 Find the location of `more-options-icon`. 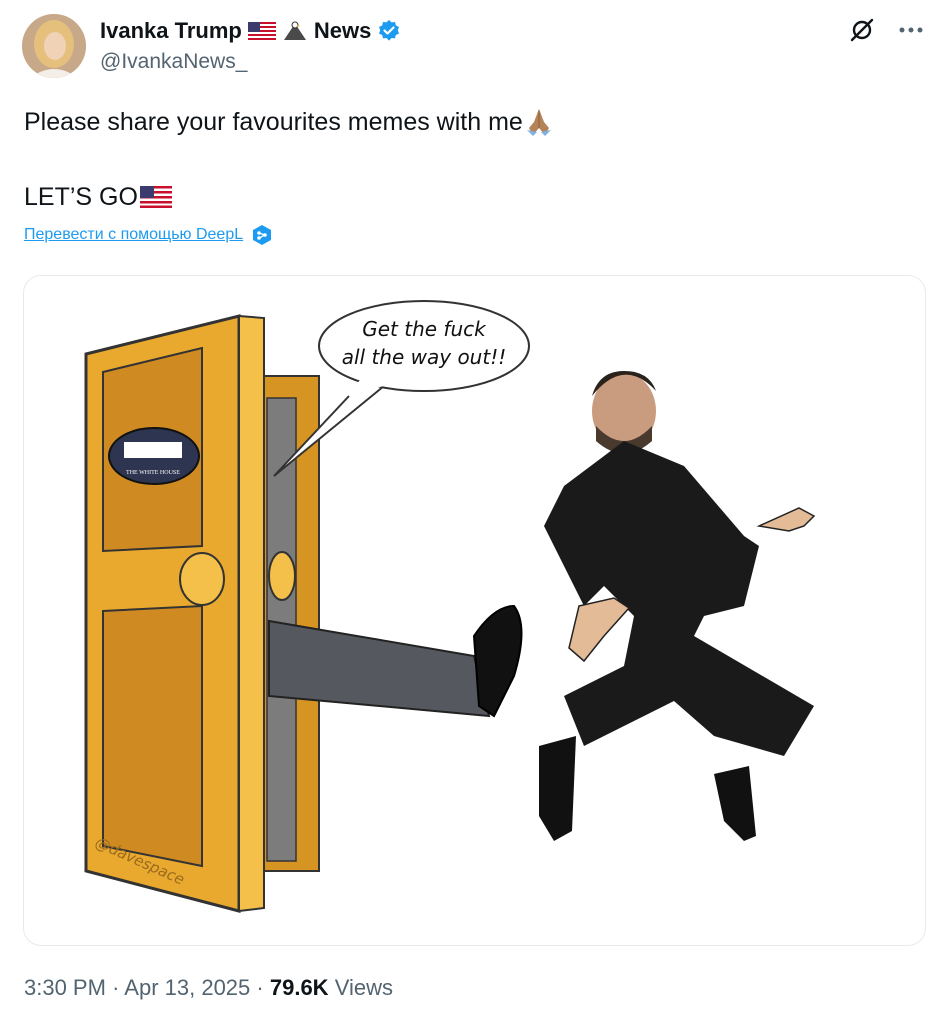

more-options-icon is located at coordinates (911, 30).